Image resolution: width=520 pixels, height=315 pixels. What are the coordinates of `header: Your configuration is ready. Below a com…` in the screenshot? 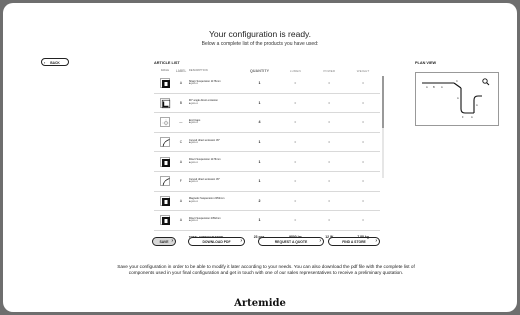 It's located at (260, 38).